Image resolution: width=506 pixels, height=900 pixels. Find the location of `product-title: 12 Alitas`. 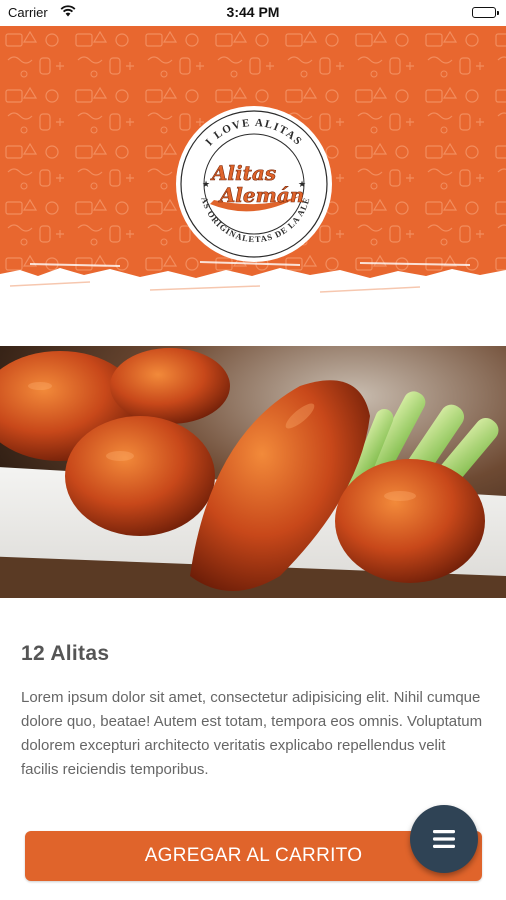

product-title: 12 Alitas is located at coordinates (65, 653).